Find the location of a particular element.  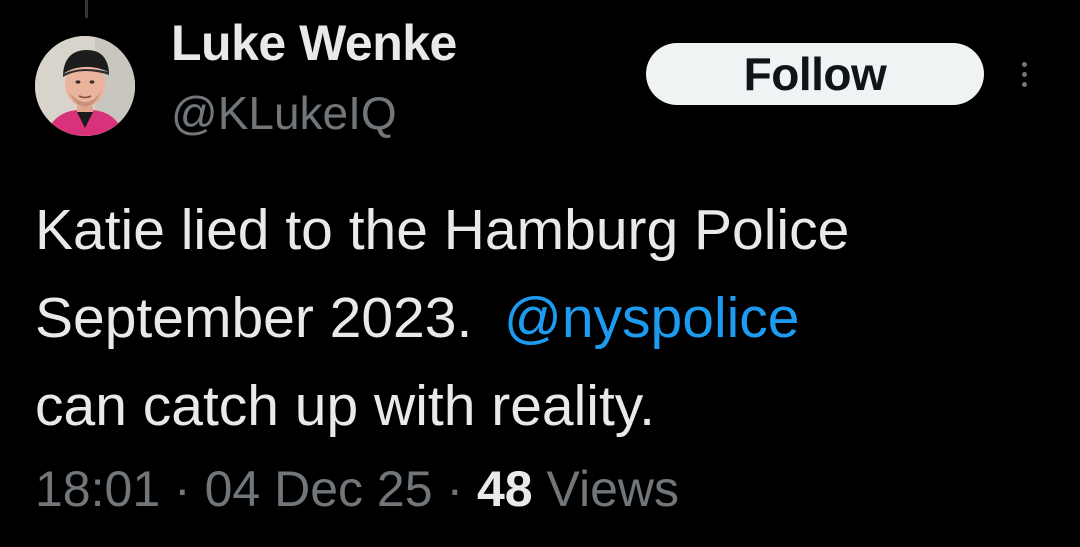

tweet-line-1: Katie lied to the Hamburg Police is located at coordinates (442, 230).